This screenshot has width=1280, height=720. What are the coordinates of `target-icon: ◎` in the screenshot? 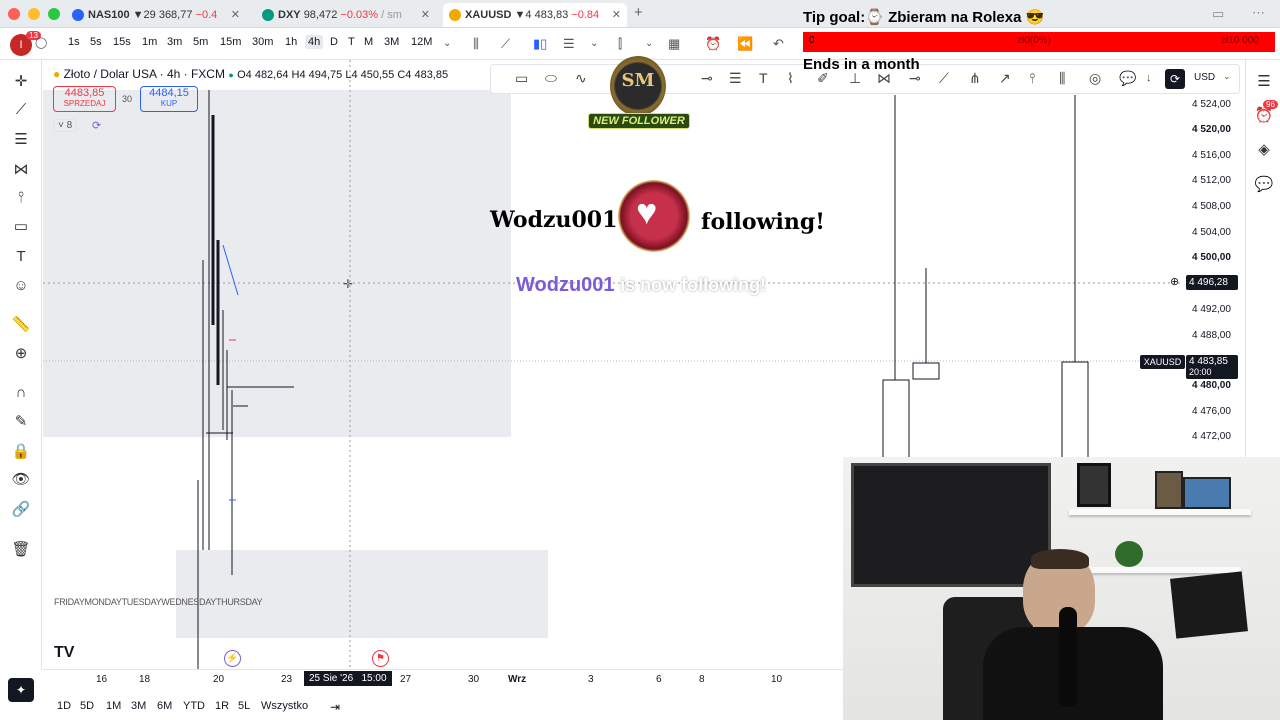 It's located at (1095, 78).